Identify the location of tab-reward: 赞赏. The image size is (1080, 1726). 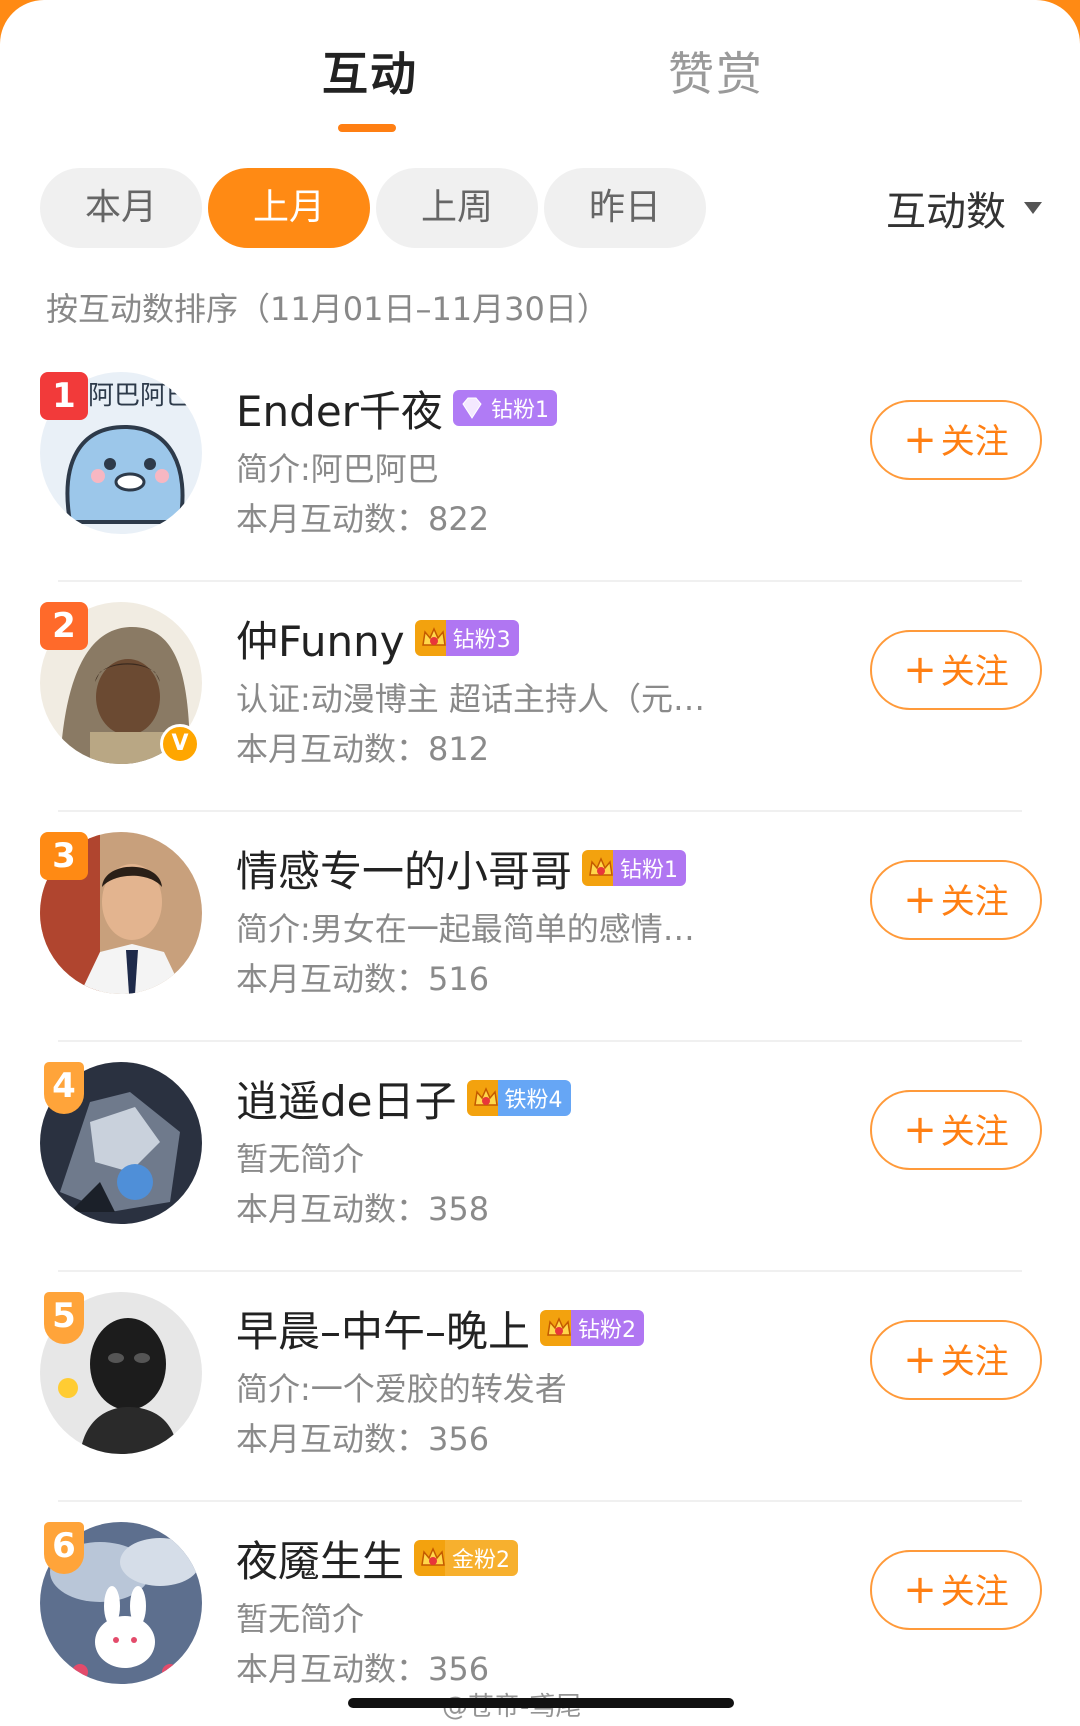
(716, 71).